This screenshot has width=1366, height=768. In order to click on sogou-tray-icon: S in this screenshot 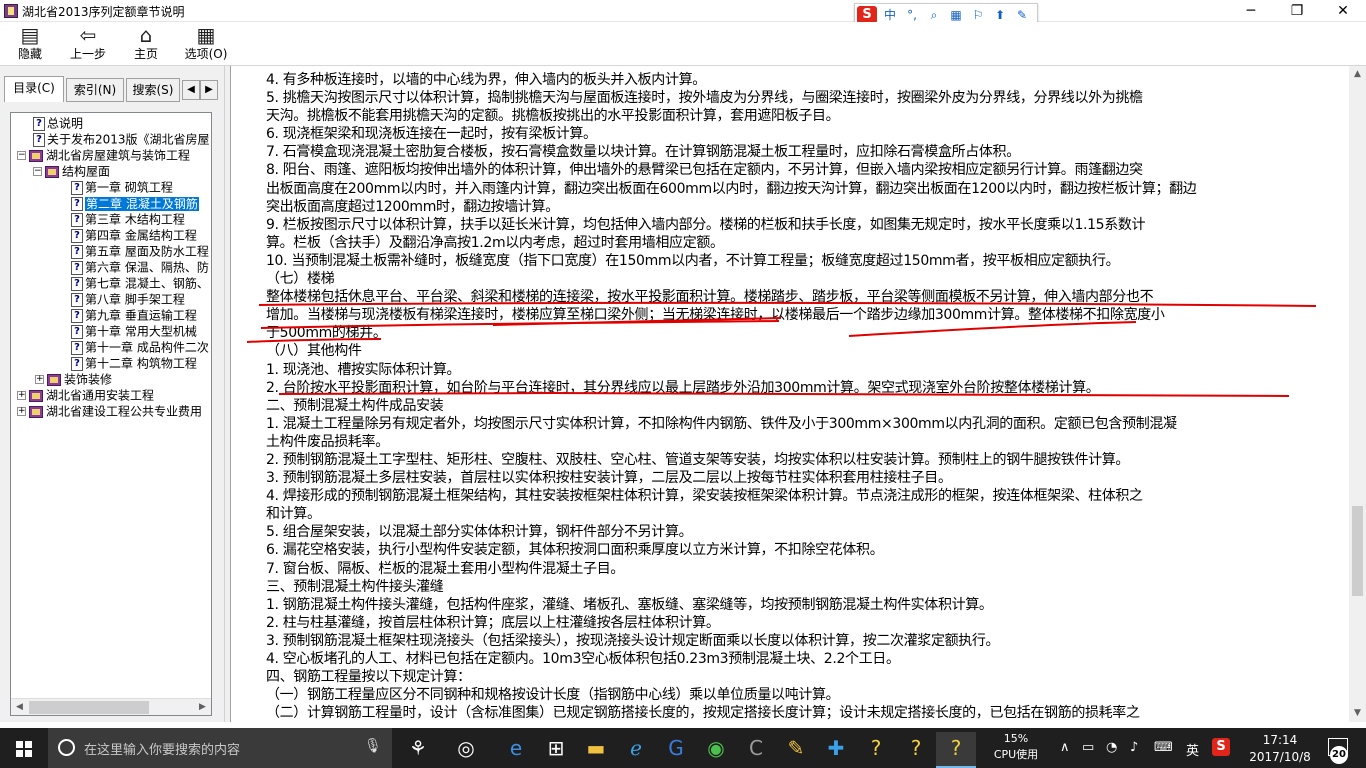, I will do `click(1221, 747)`.